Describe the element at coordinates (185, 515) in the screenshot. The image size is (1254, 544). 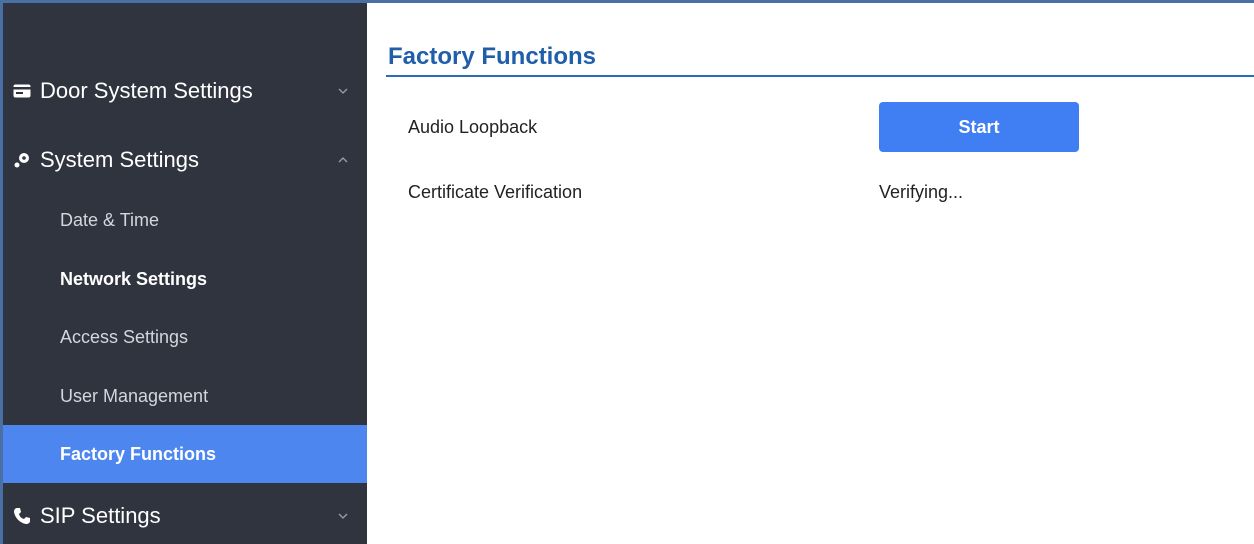
I see `sidebar-group-sip-settings: SIP Settings` at that location.